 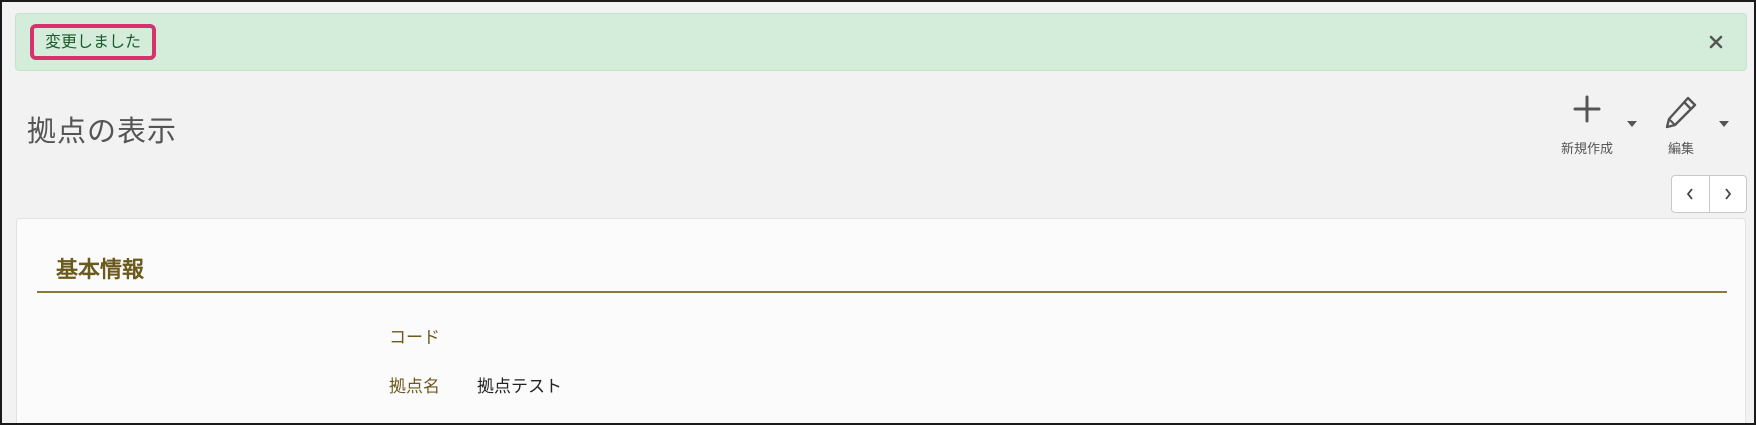 I want to click on pencil-icon, so click(x=1681, y=112).